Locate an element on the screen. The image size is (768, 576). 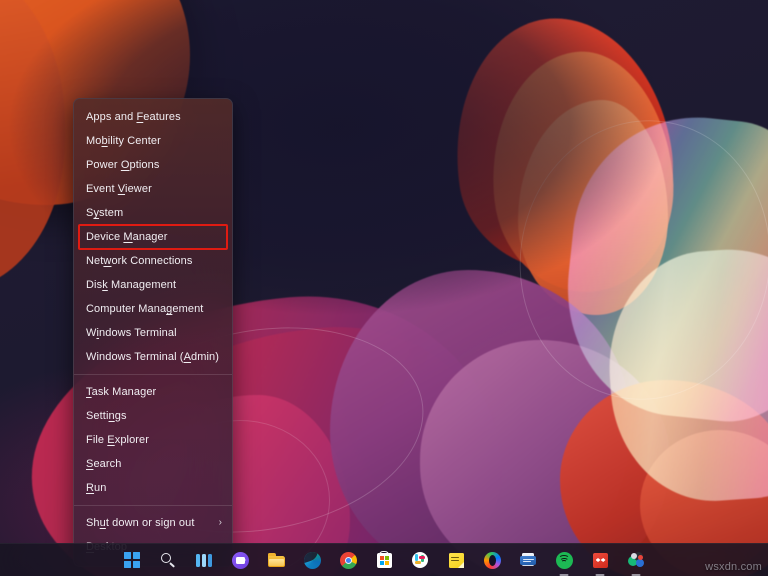
menu-item-label: Run is located at coordinates (96, 488).